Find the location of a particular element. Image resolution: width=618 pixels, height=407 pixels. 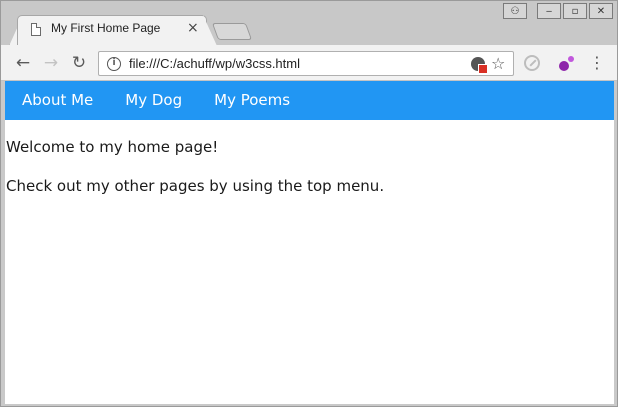

window-controls: ⚇ ‒ ▫ ✕ is located at coordinates (557, 11).